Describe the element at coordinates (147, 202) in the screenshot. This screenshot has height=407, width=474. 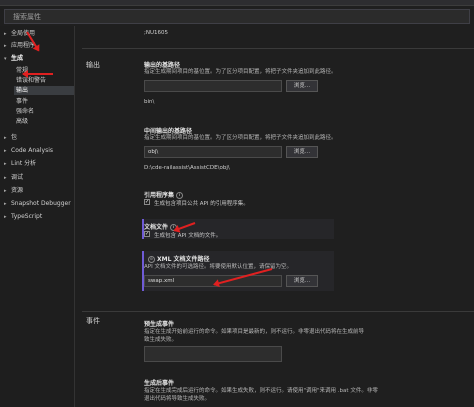
I see `reference-assemblies-checkbox: ✓` at that location.